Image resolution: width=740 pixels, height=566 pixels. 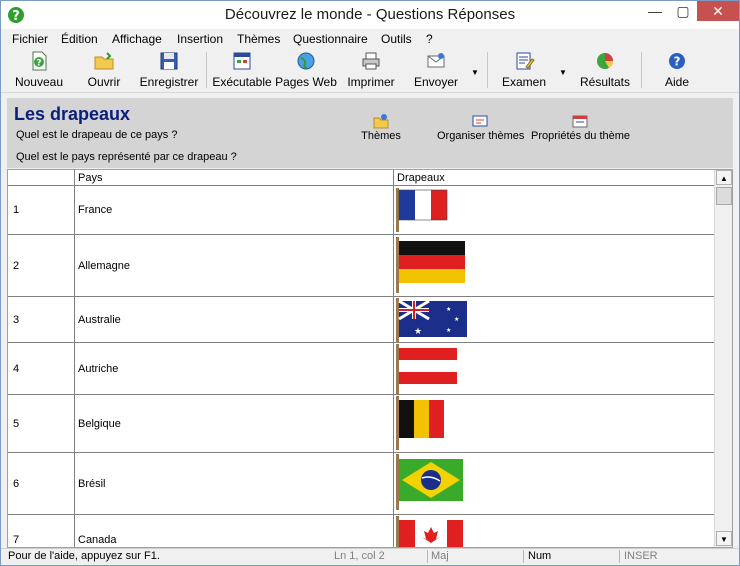 I want to click on table-row: 7 Canada, so click(x=361, y=531).